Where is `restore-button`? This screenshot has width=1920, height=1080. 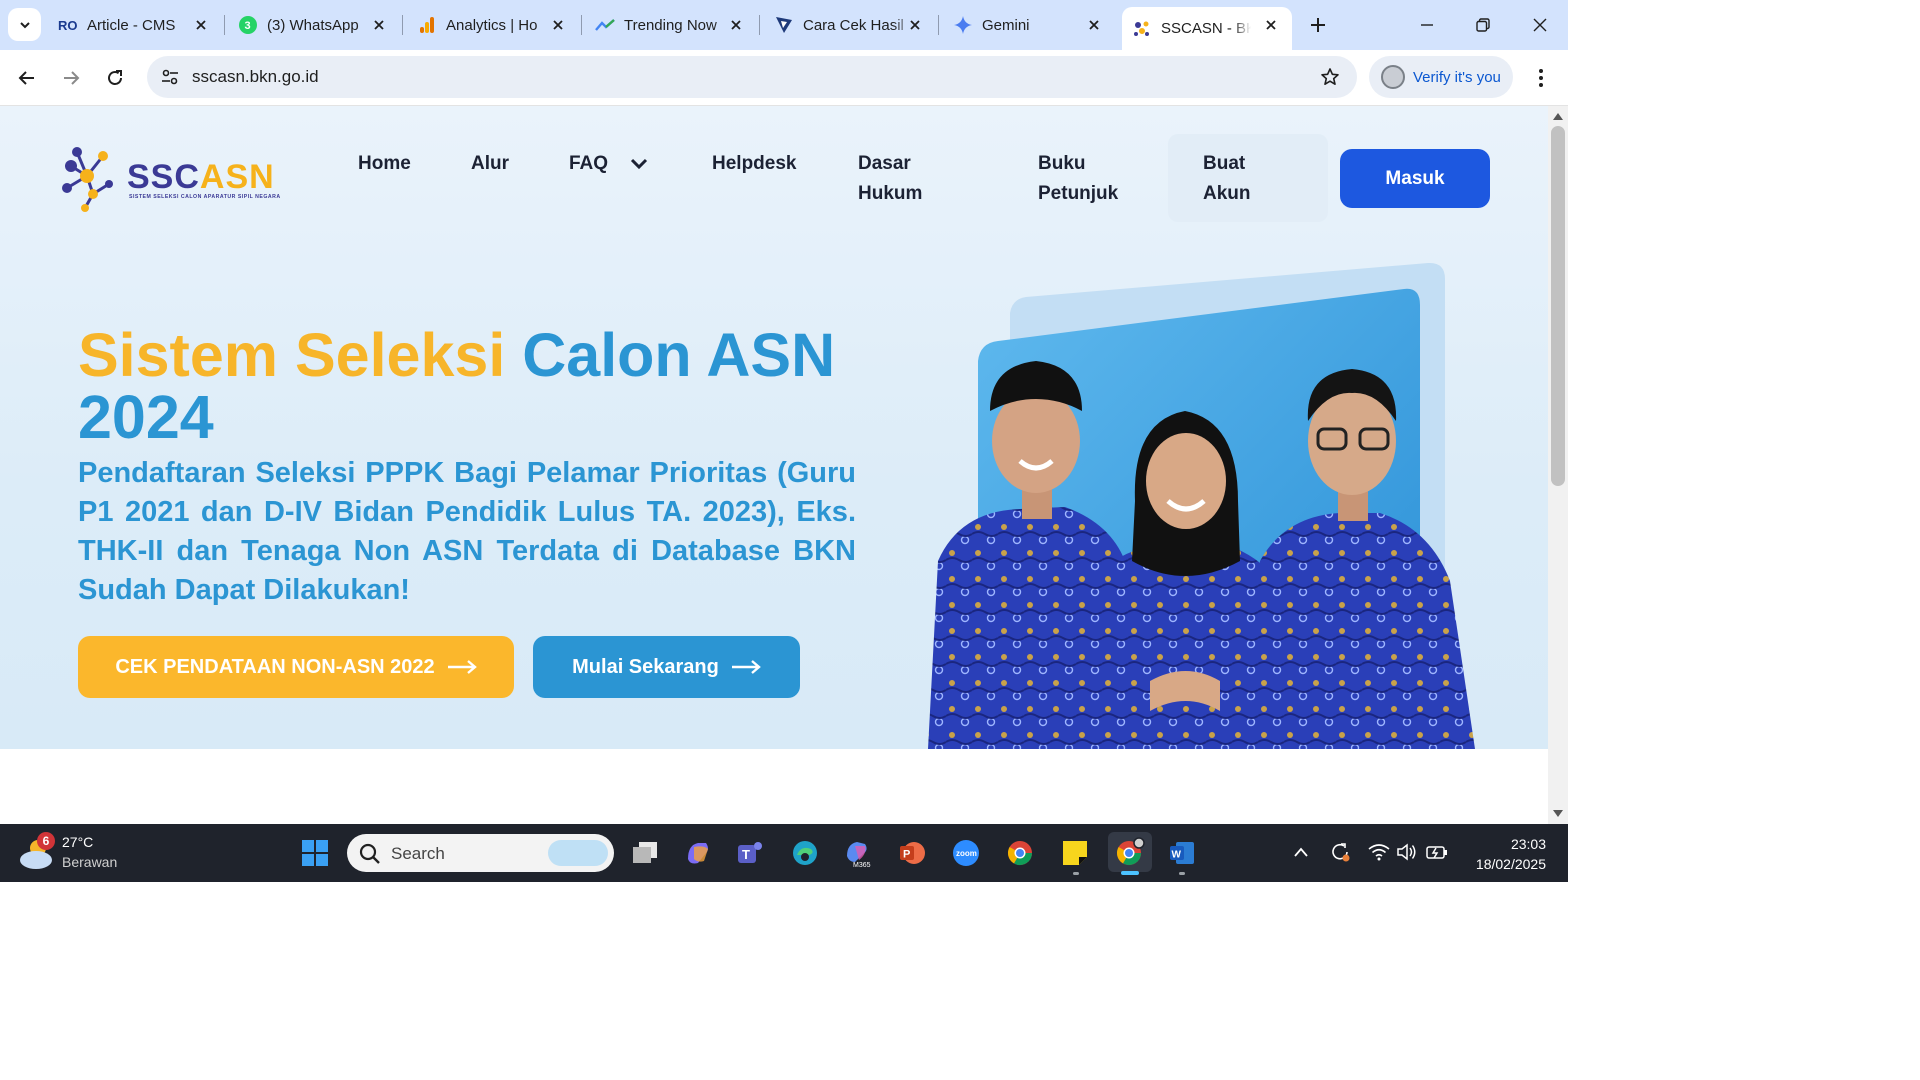
restore-button is located at coordinates (1483, 25).